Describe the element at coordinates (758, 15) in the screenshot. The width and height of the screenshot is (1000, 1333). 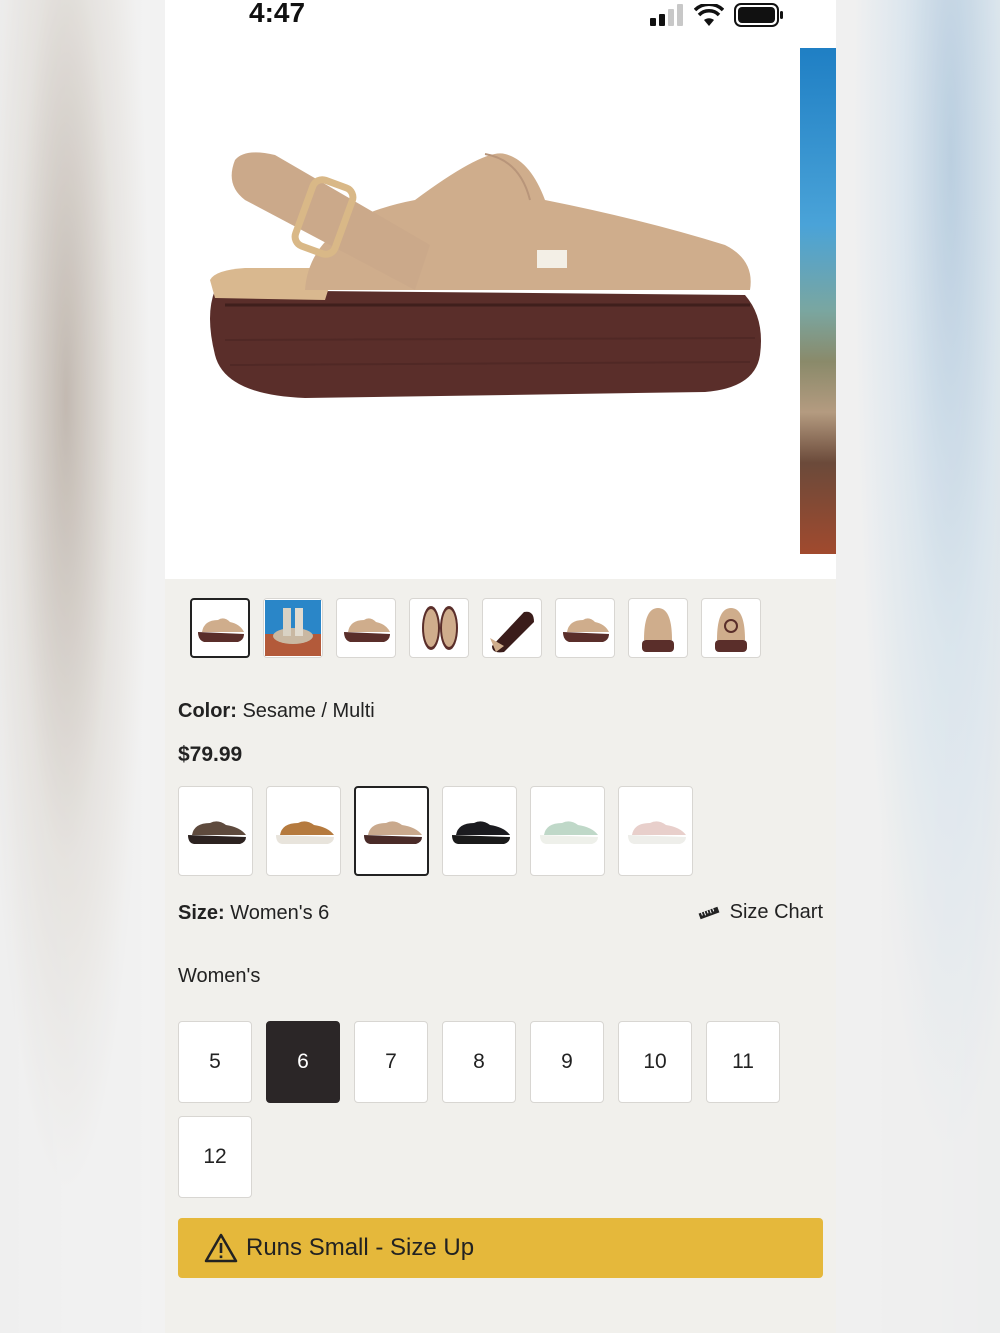
I see `battery-icon` at that location.